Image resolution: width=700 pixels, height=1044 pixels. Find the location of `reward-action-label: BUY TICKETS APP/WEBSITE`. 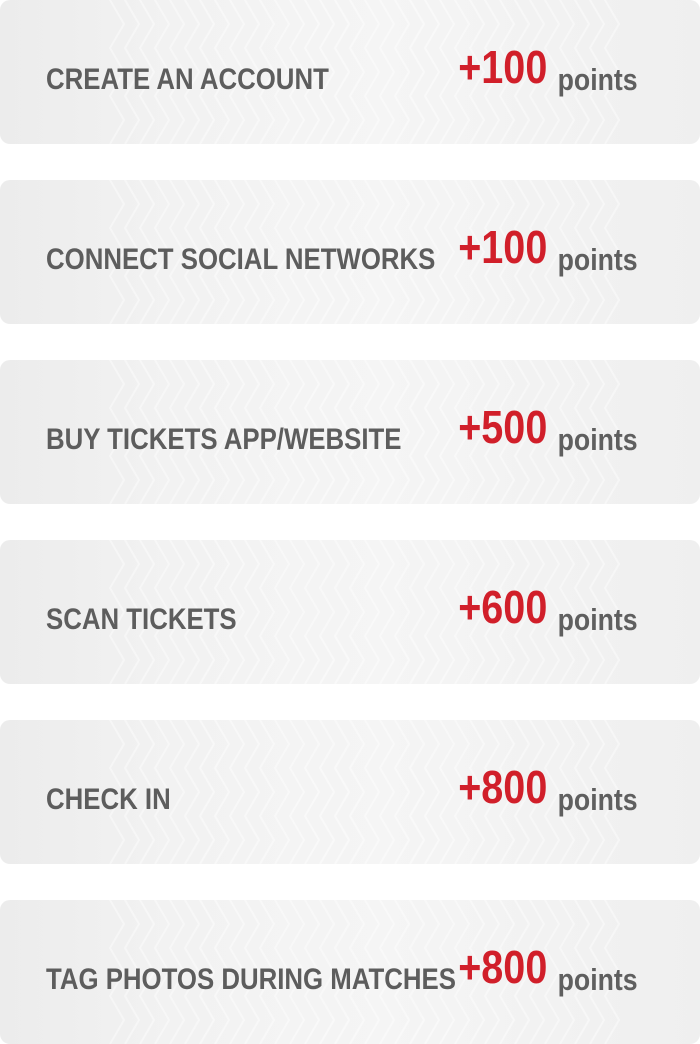

reward-action-label: BUY TICKETS APP/WEBSITE is located at coordinates (224, 439).